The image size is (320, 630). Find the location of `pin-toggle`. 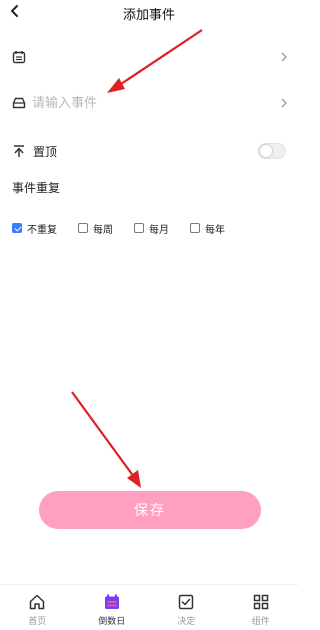

pin-toggle is located at coordinates (272, 151).